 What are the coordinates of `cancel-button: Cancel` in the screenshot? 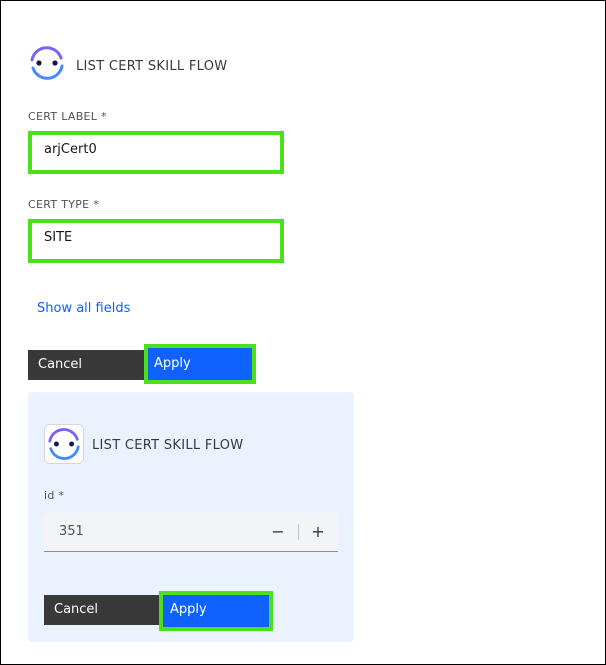 It's located at (87, 365).